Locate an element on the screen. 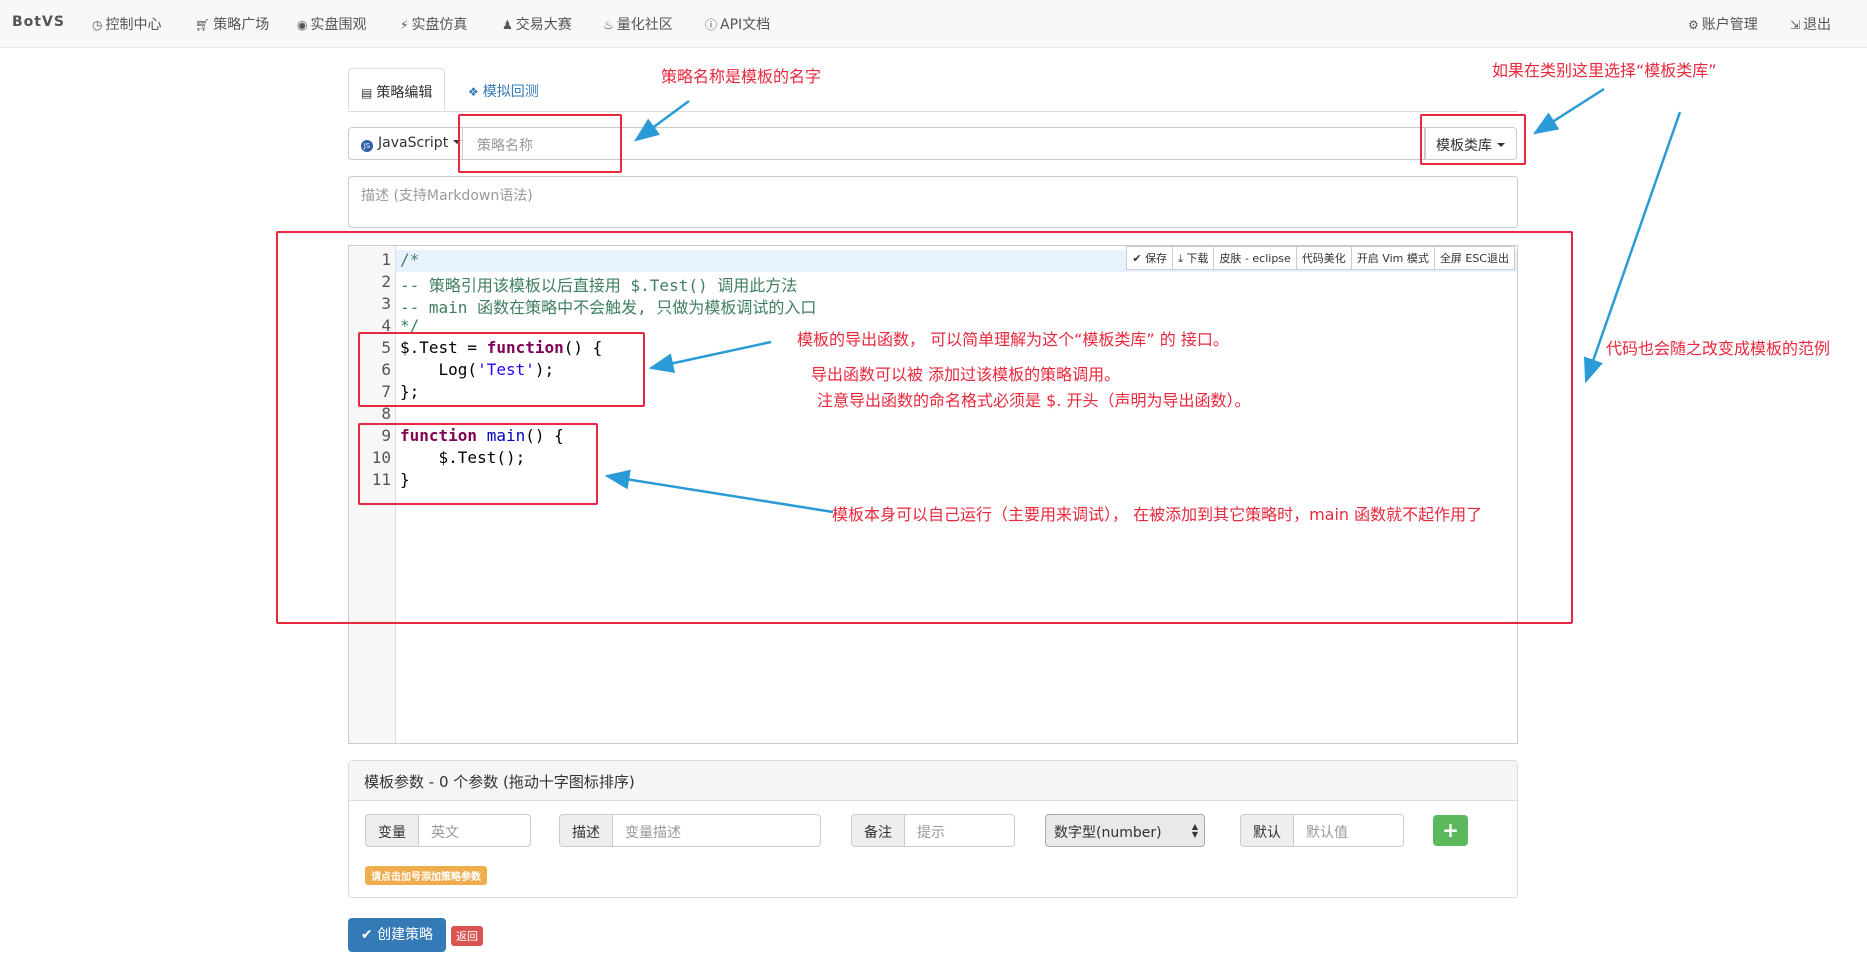 Image resolution: width=1867 pixels, height=970 pixels. arrow-to-main is located at coordinates (719, 491).